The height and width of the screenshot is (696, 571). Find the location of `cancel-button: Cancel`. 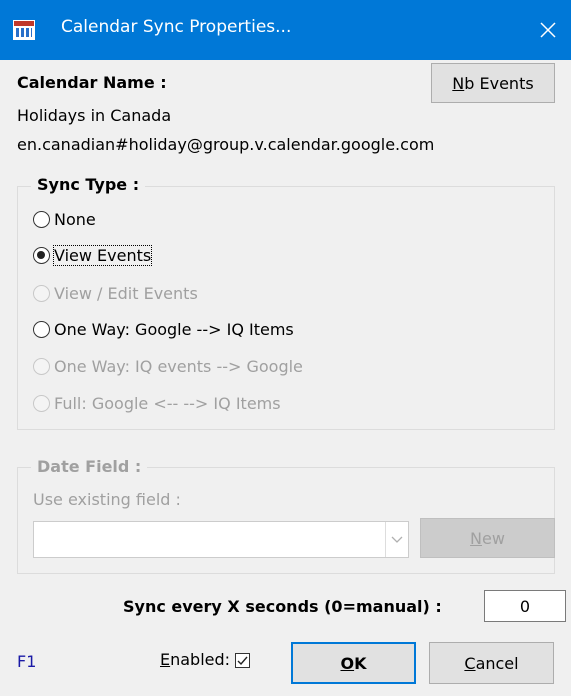

cancel-button: Cancel is located at coordinates (491, 663).